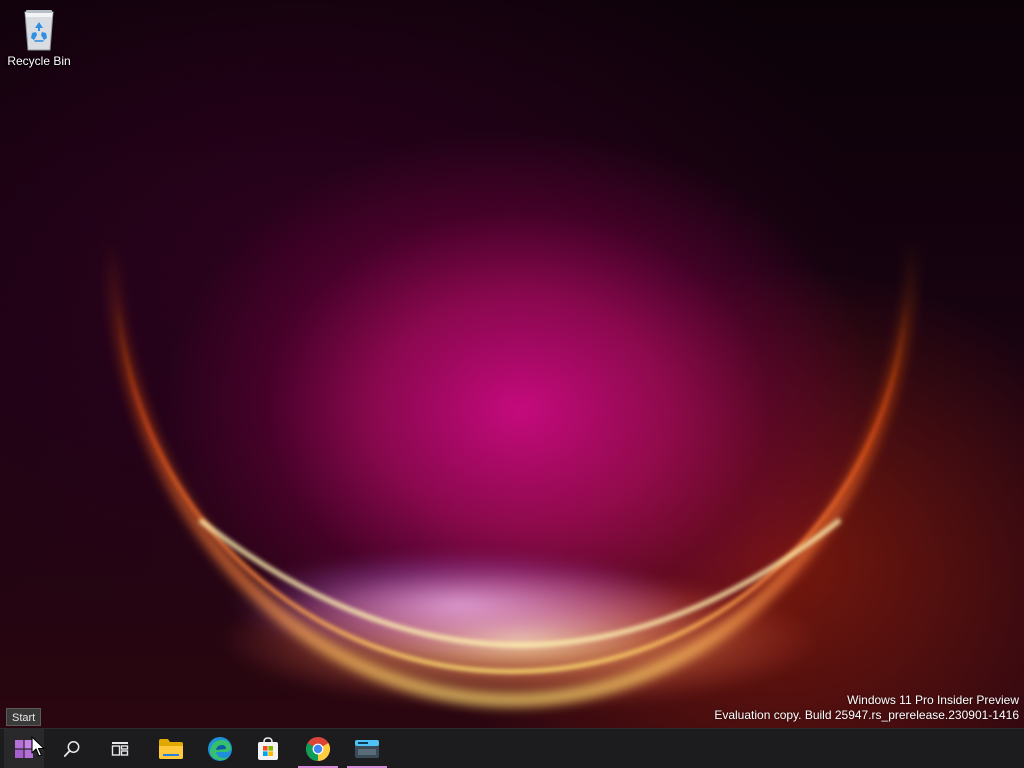 The width and height of the screenshot is (1024, 768). What do you see at coordinates (39, 30) in the screenshot?
I see `recycle-bin-icon` at bounding box center [39, 30].